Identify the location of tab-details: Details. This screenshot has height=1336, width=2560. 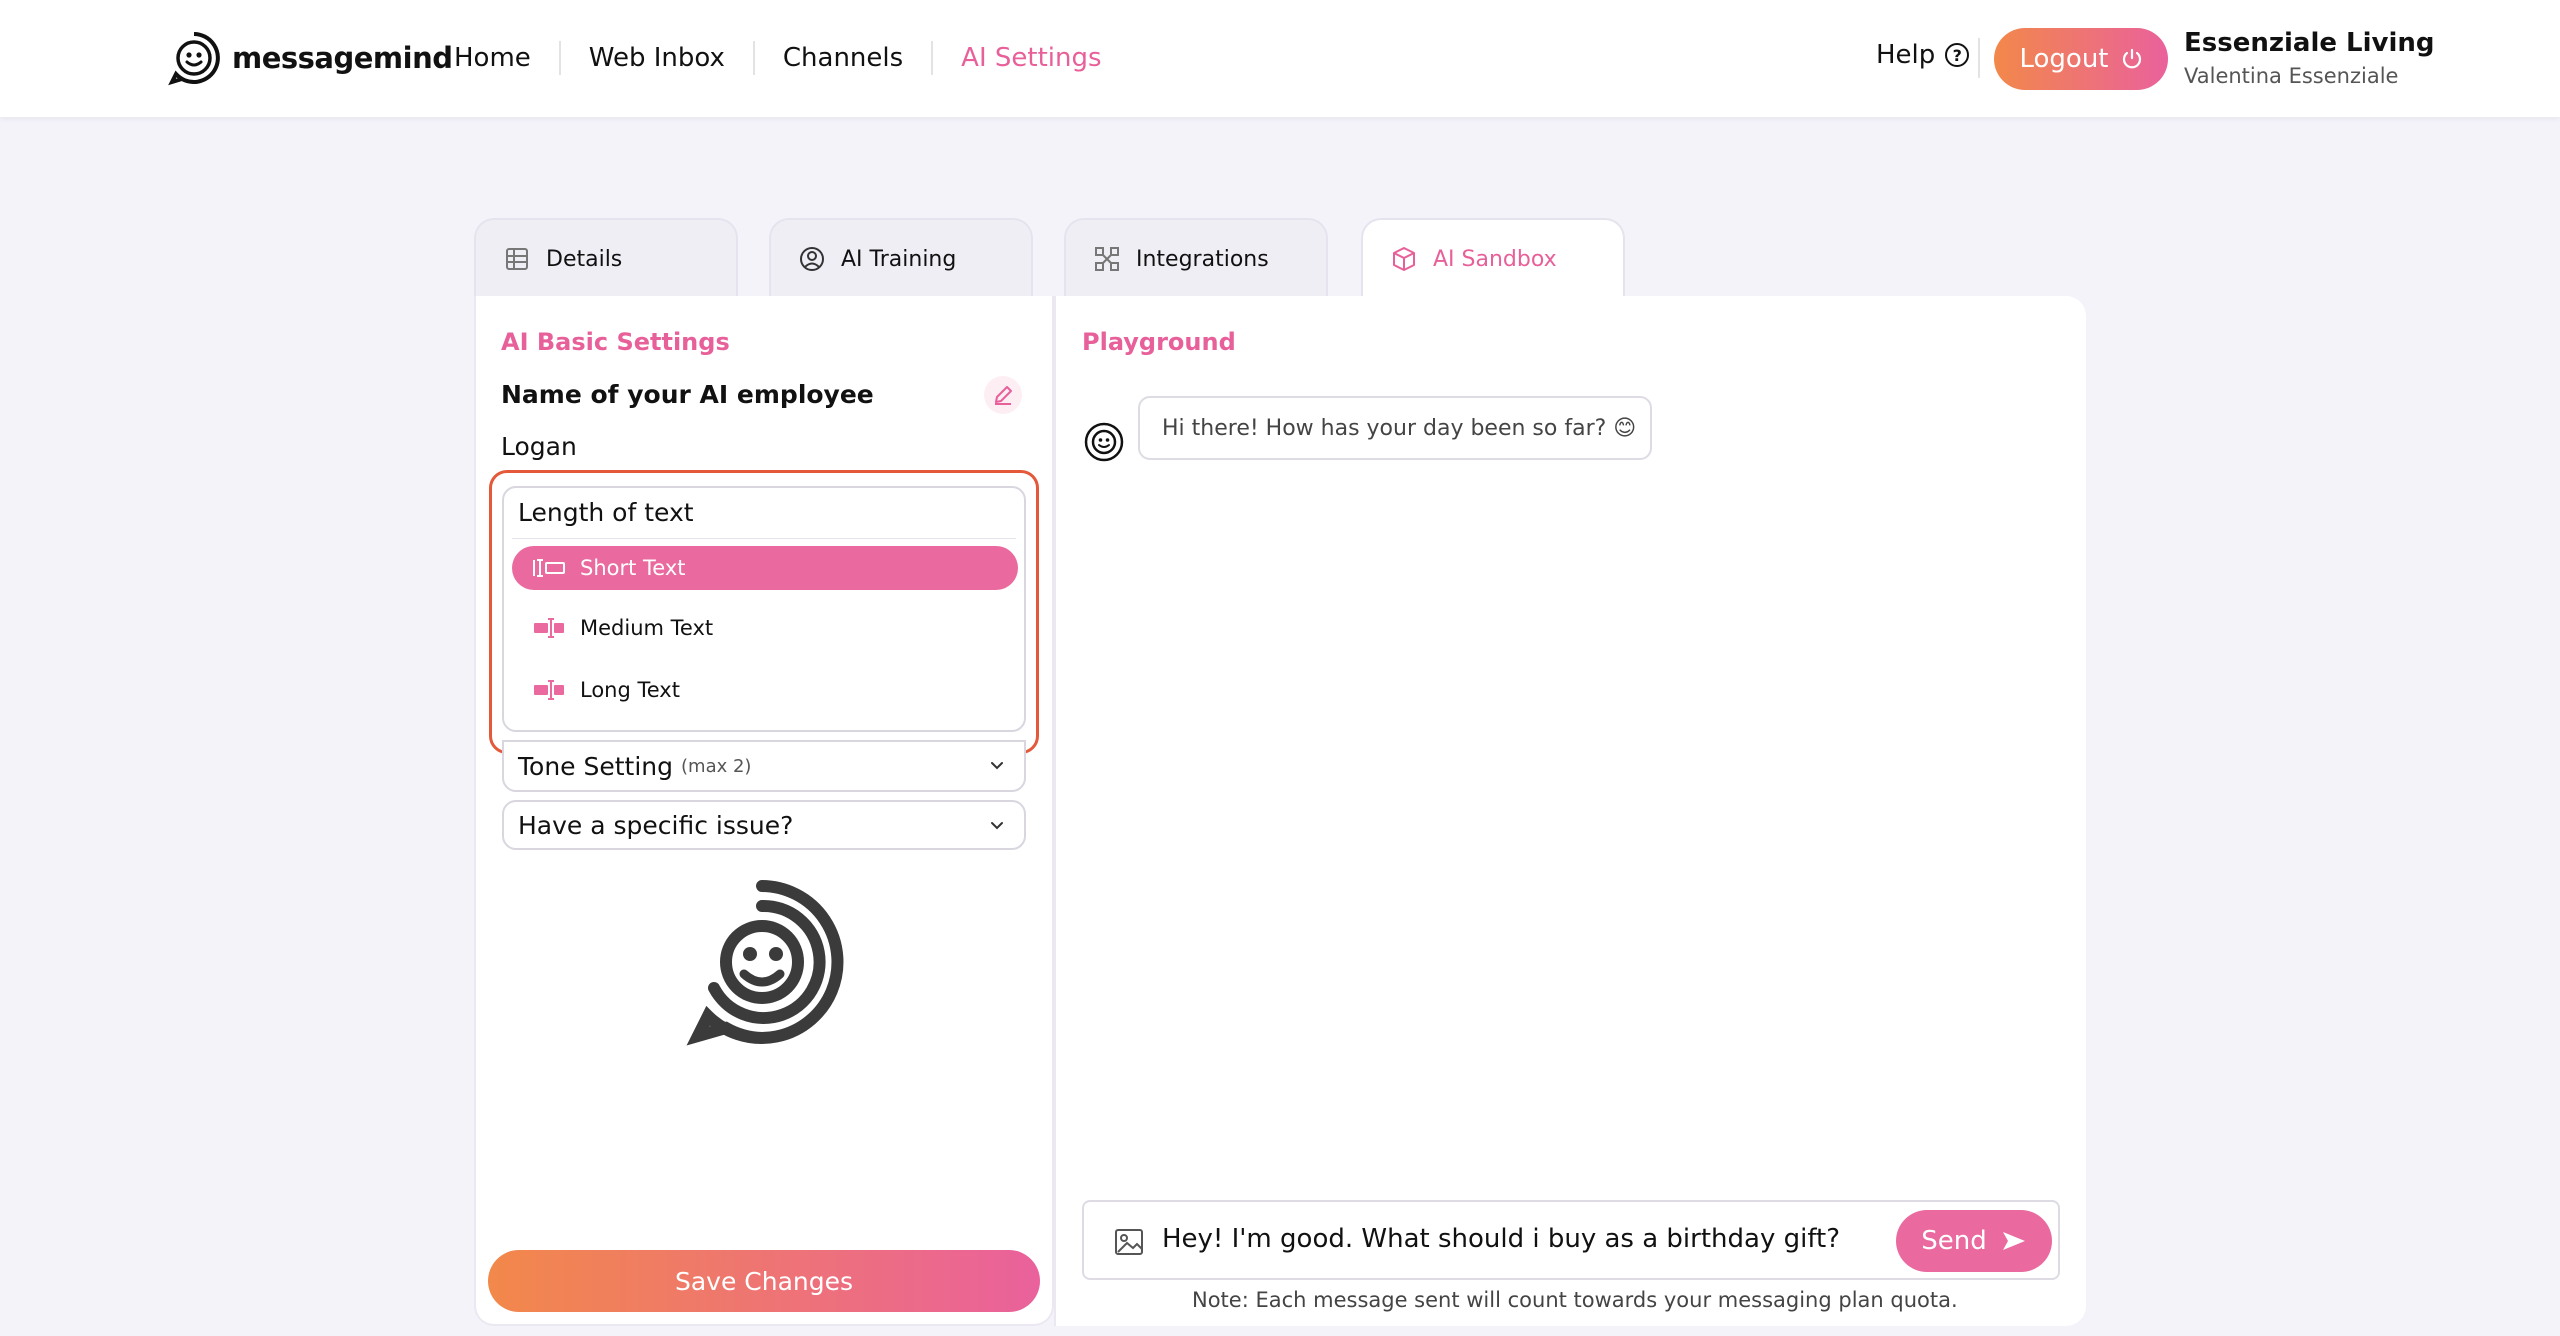
(606, 258).